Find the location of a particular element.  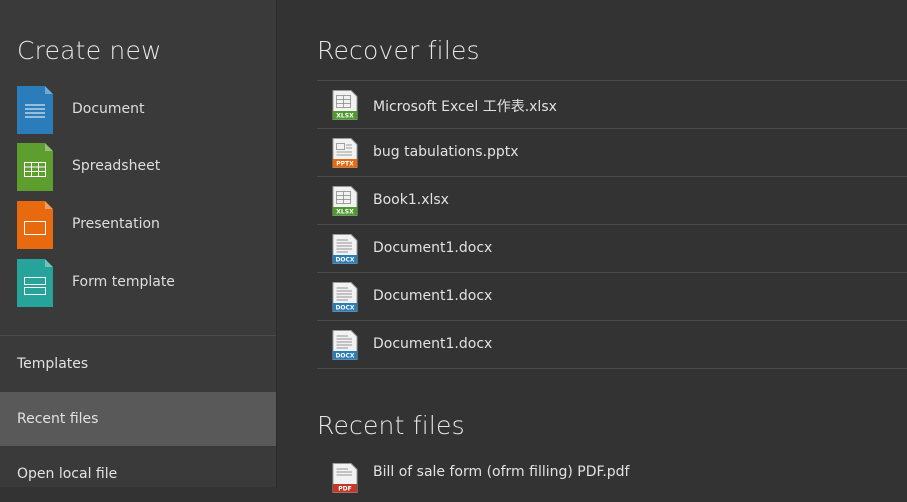

sidebar-divider is located at coordinates (138, 335).